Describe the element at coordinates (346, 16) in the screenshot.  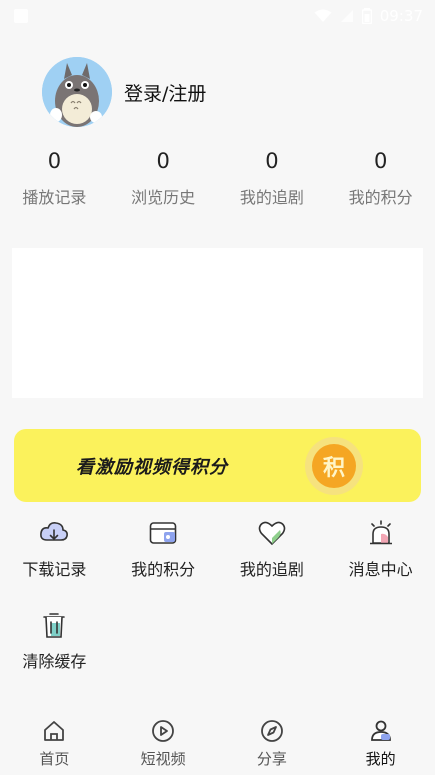
I see `signal-icon` at that location.